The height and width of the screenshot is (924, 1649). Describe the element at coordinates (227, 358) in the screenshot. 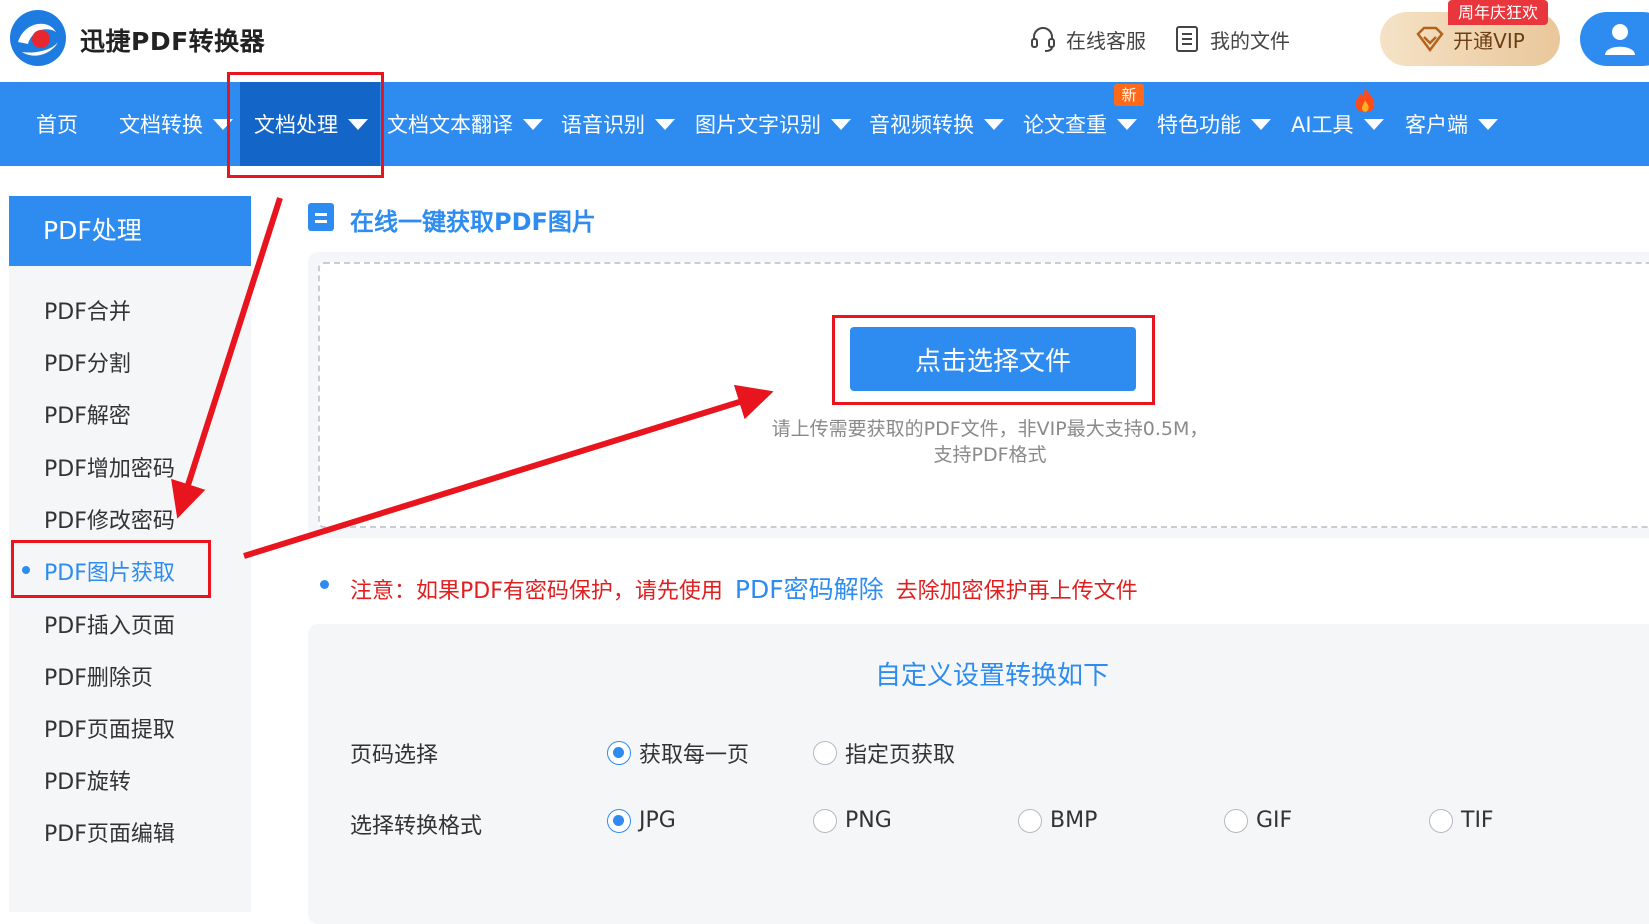

I see `arrow-down-icon` at that location.